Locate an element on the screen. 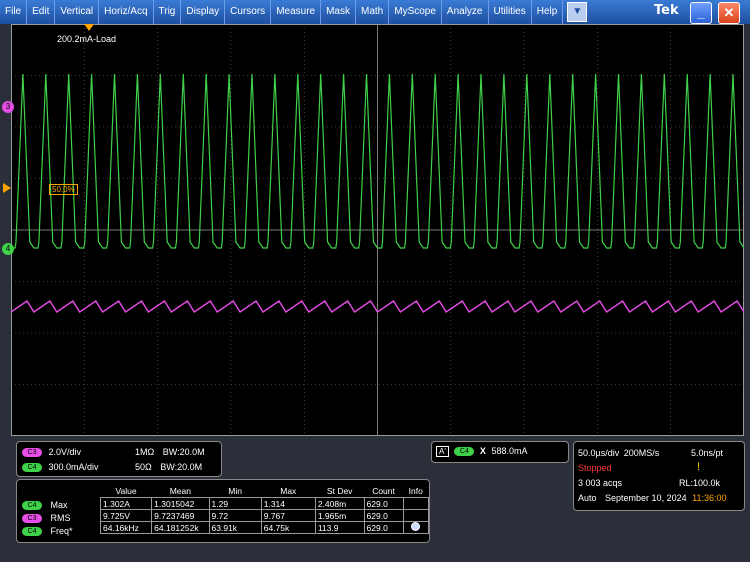 Image resolution: width=750 pixels, height=562 pixels. trigger-level: 588.0mA is located at coordinates (509, 451).